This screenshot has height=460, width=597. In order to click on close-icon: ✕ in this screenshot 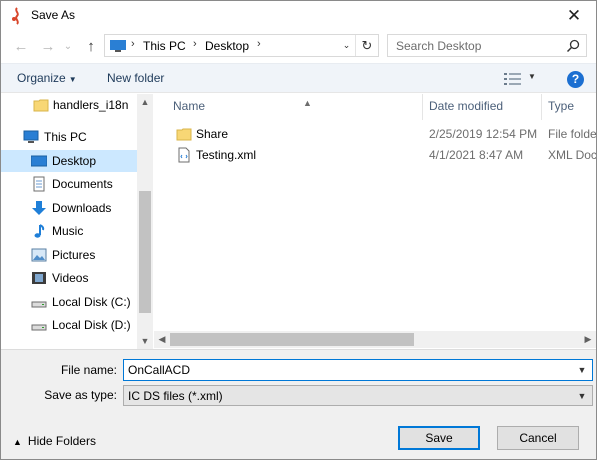, I will do `click(574, 15)`.